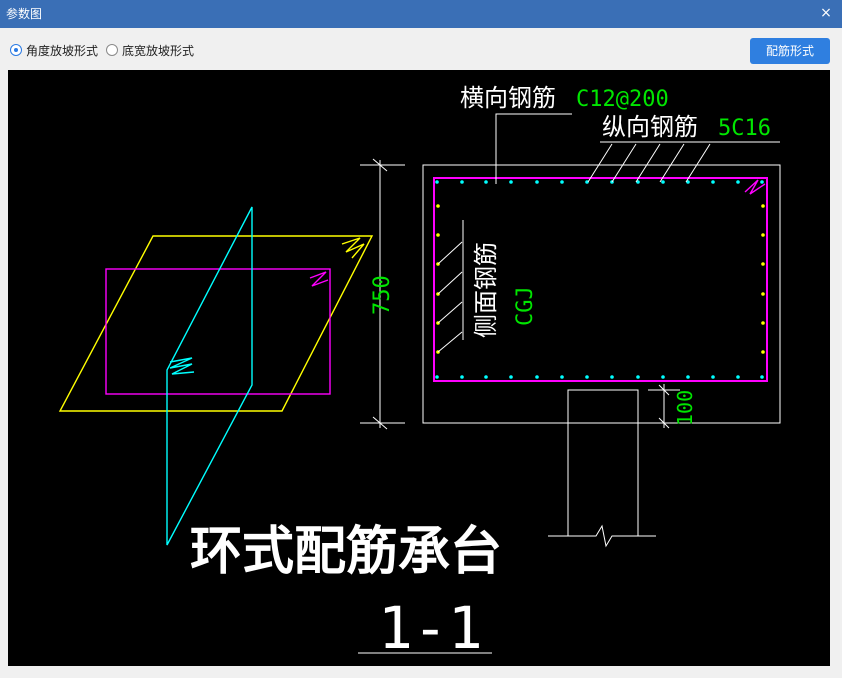  What do you see at coordinates (430, 628) in the screenshot?
I see `section-label: 1-1` at bounding box center [430, 628].